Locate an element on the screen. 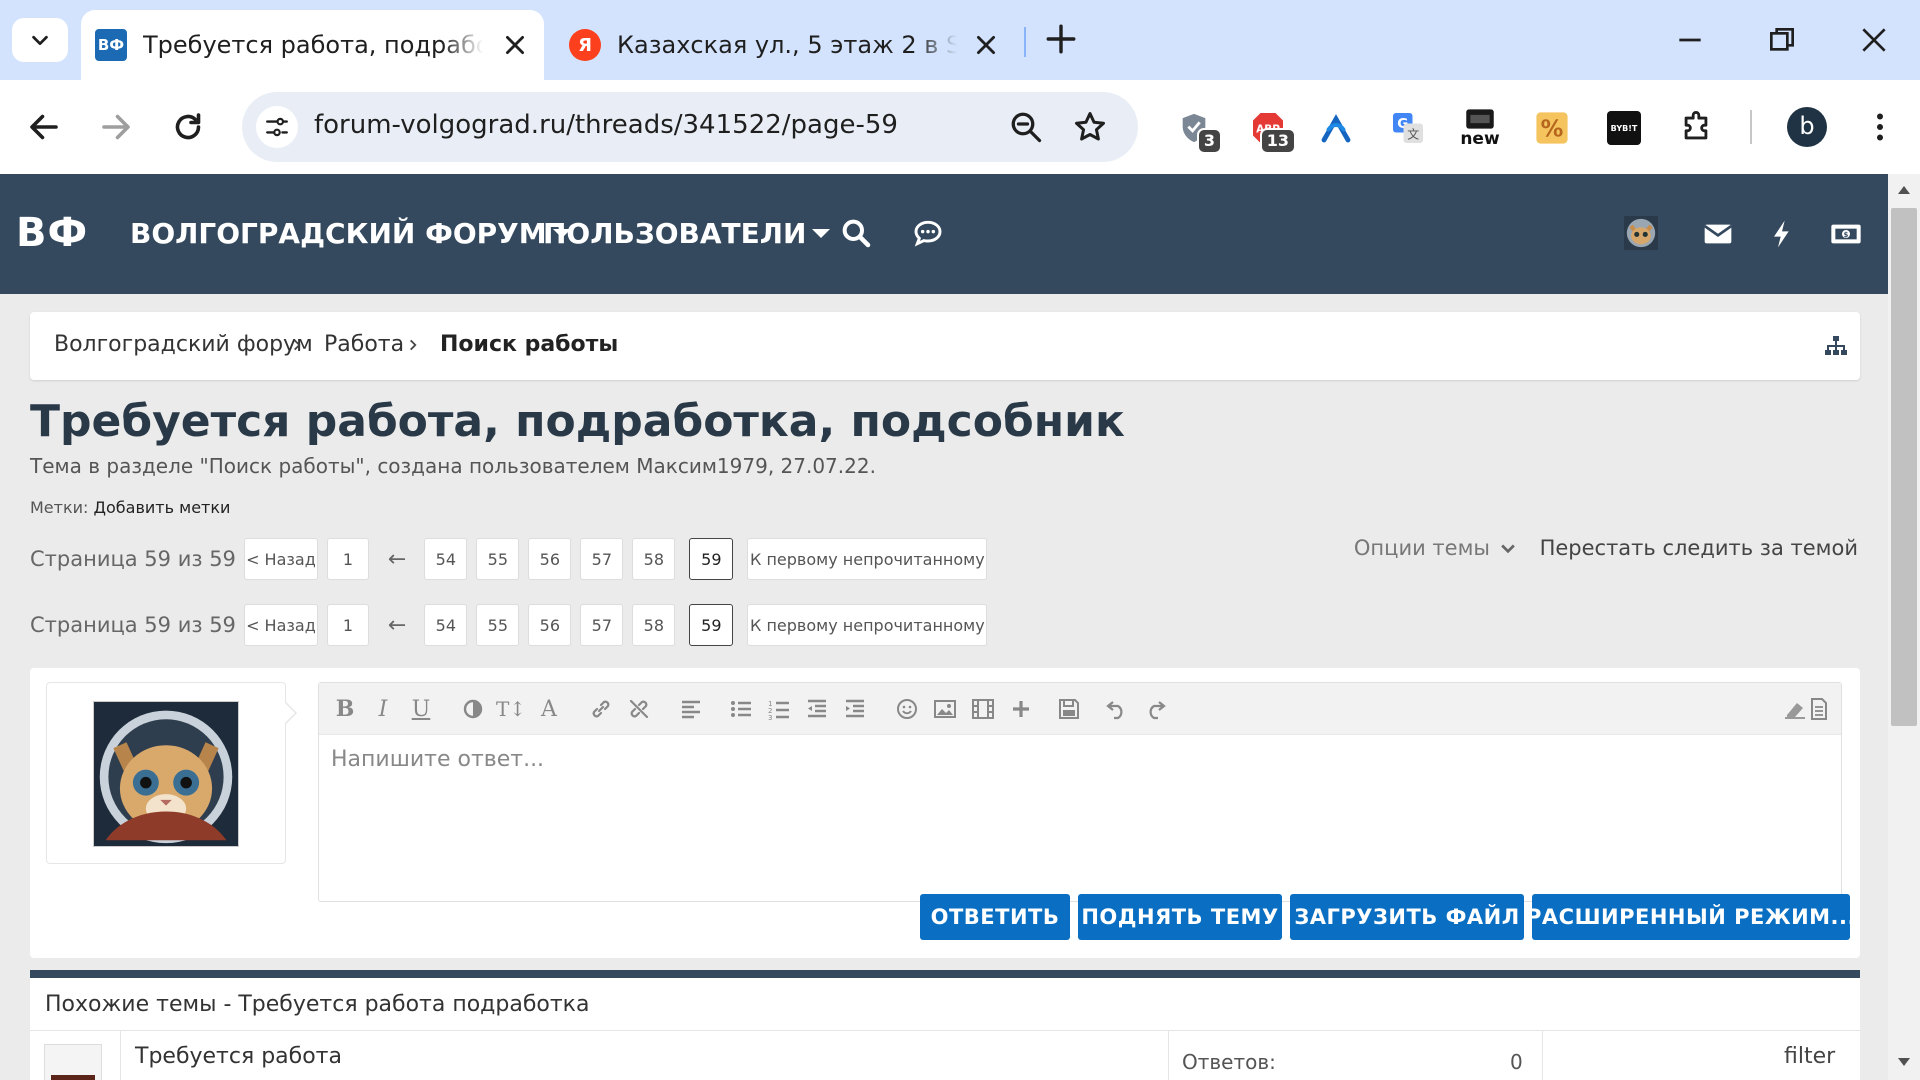  scrollbar-thumb is located at coordinates (1904, 467).